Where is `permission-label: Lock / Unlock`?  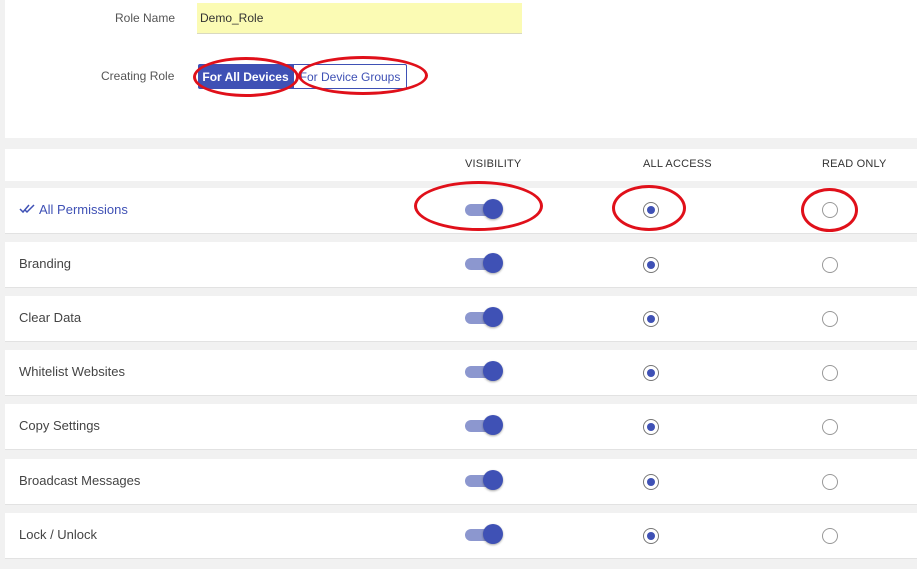
permission-label: Lock / Unlock is located at coordinates (58, 534).